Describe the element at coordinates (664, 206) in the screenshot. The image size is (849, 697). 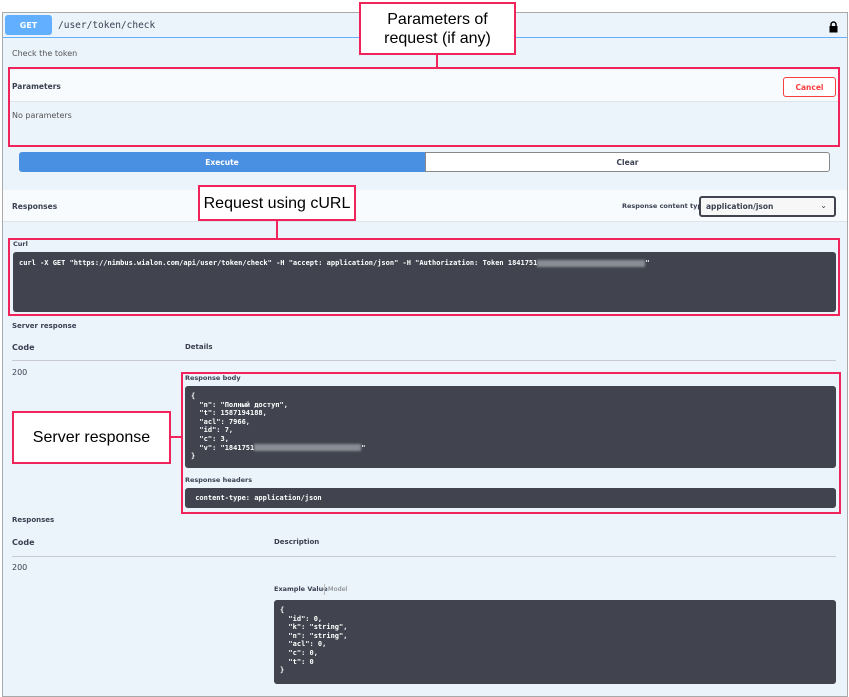
I see `content-type-label: Response content type` at that location.